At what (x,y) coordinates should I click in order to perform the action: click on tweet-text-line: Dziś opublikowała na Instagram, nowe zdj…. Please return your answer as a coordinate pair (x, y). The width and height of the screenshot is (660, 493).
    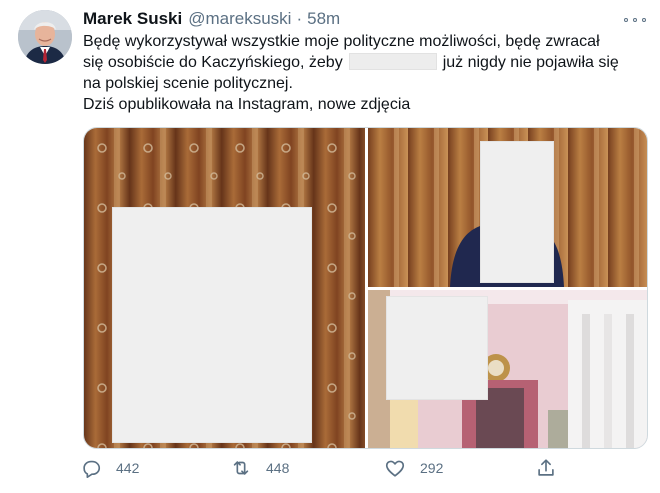
    Looking at the image, I should click on (247, 104).